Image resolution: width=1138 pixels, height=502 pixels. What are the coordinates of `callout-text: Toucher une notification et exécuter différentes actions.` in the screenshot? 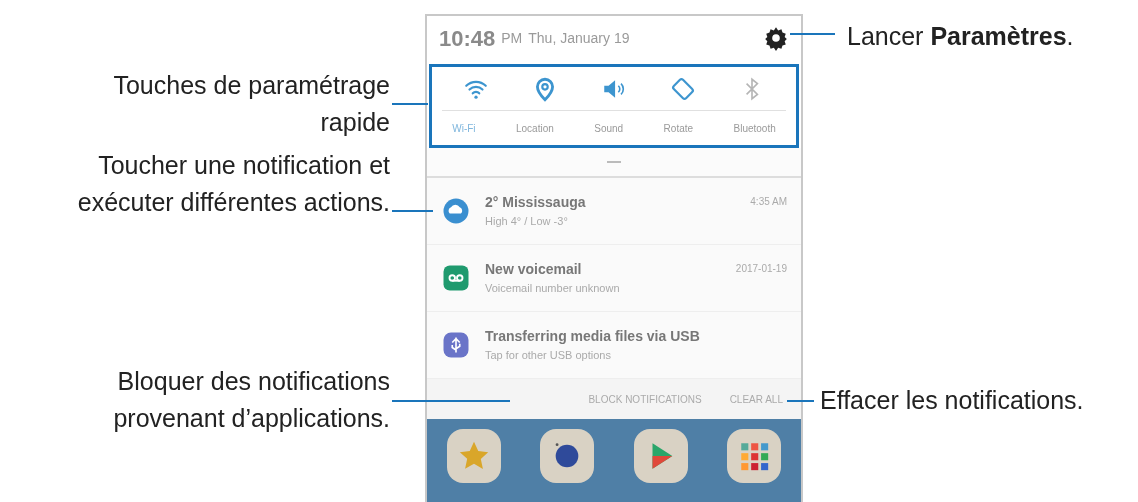 It's located at (233, 184).